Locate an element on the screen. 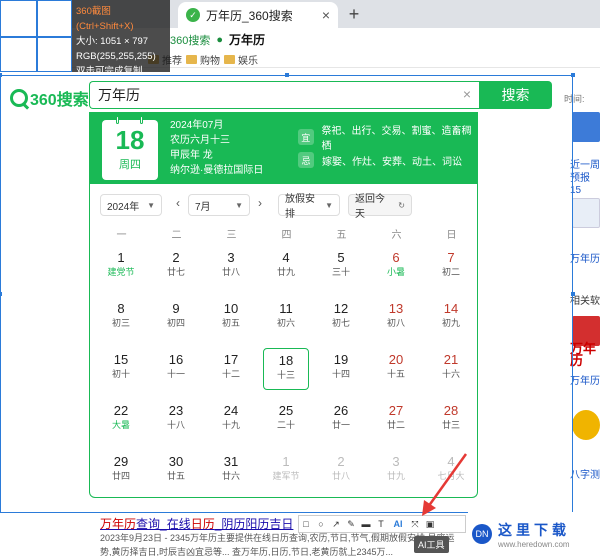  watermark-url: www.heredown.com is located at coordinates (534, 544).